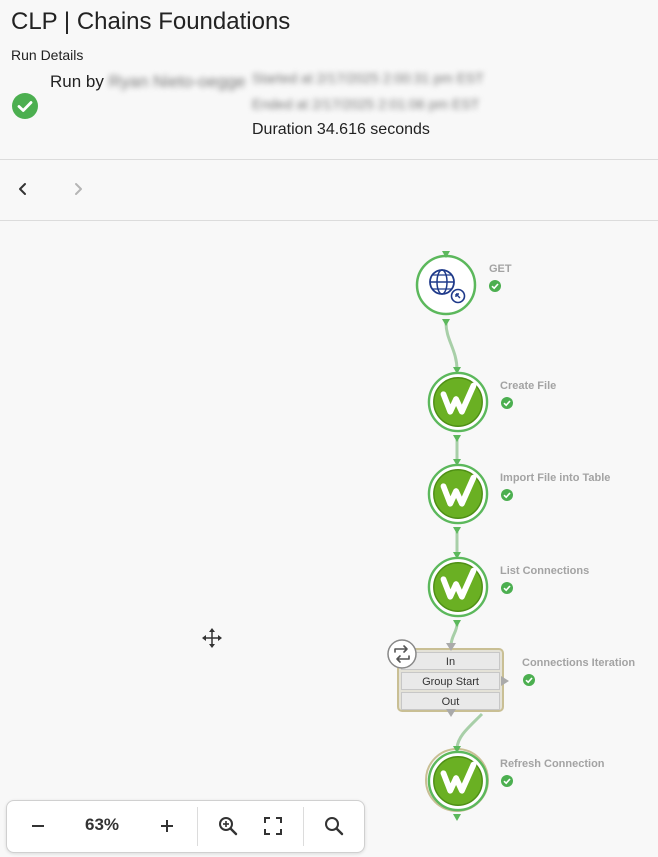 The width and height of the screenshot is (658, 857). I want to click on node-label-connections-iteration: Connections Iteration, so click(579, 663).